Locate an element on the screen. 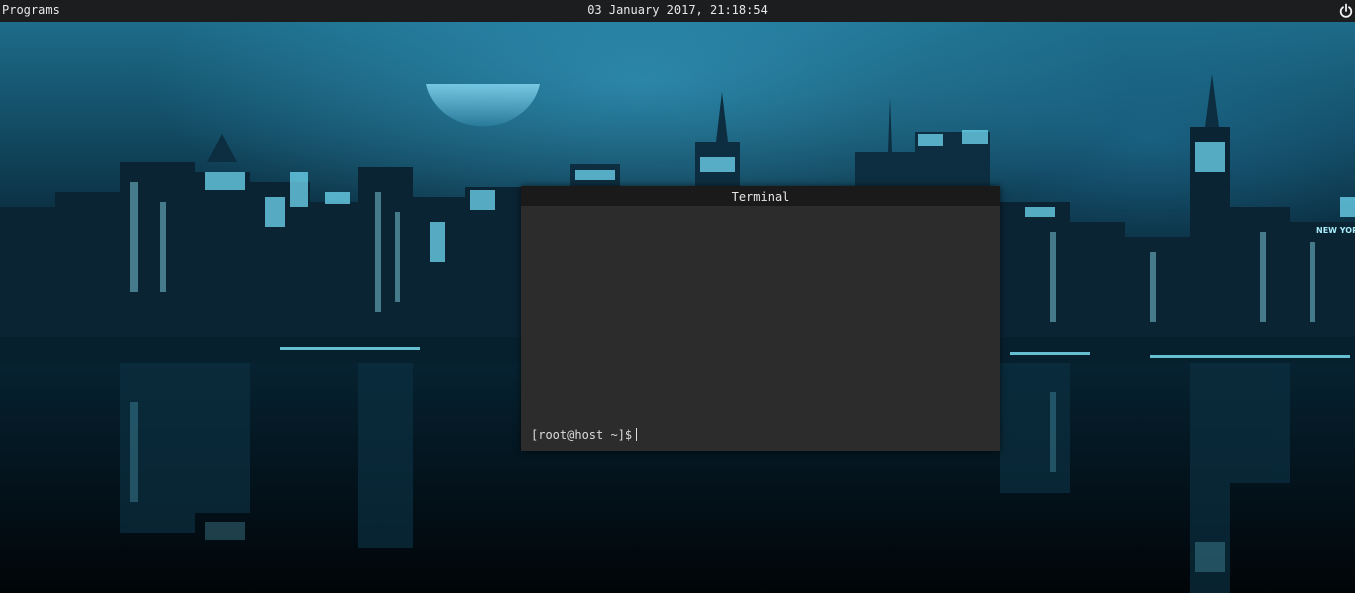 Image resolution: width=1355 pixels, height=593 pixels. power-icon is located at coordinates (1347, 11).